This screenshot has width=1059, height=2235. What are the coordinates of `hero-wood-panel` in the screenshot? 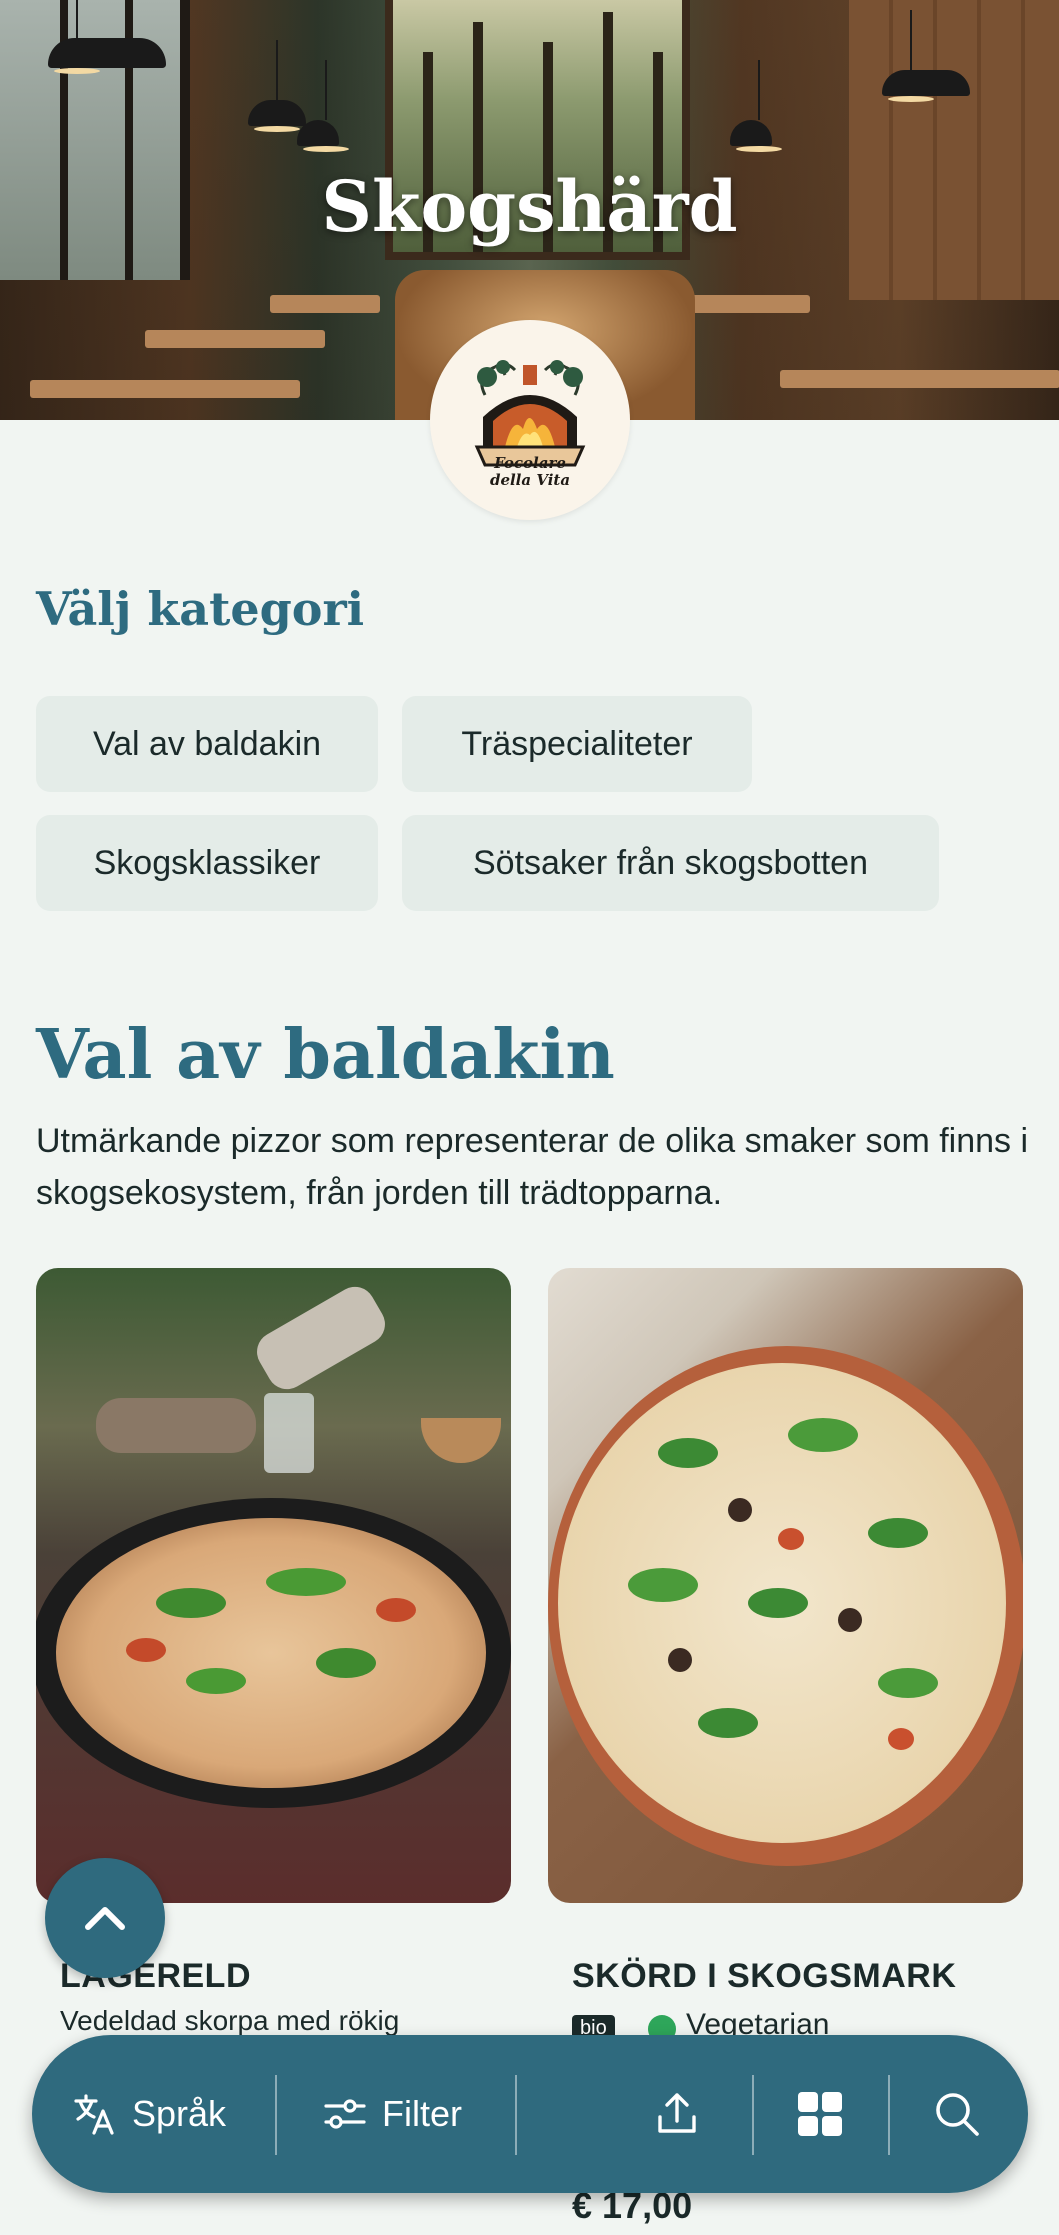 It's located at (954, 150).